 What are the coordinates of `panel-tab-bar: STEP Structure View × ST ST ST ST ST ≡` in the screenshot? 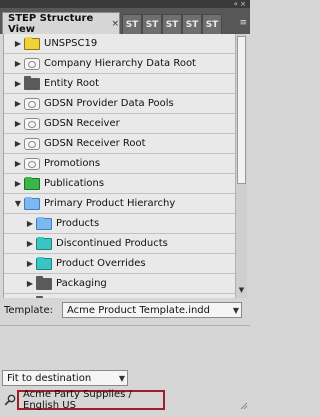 It's located at (125, 21).